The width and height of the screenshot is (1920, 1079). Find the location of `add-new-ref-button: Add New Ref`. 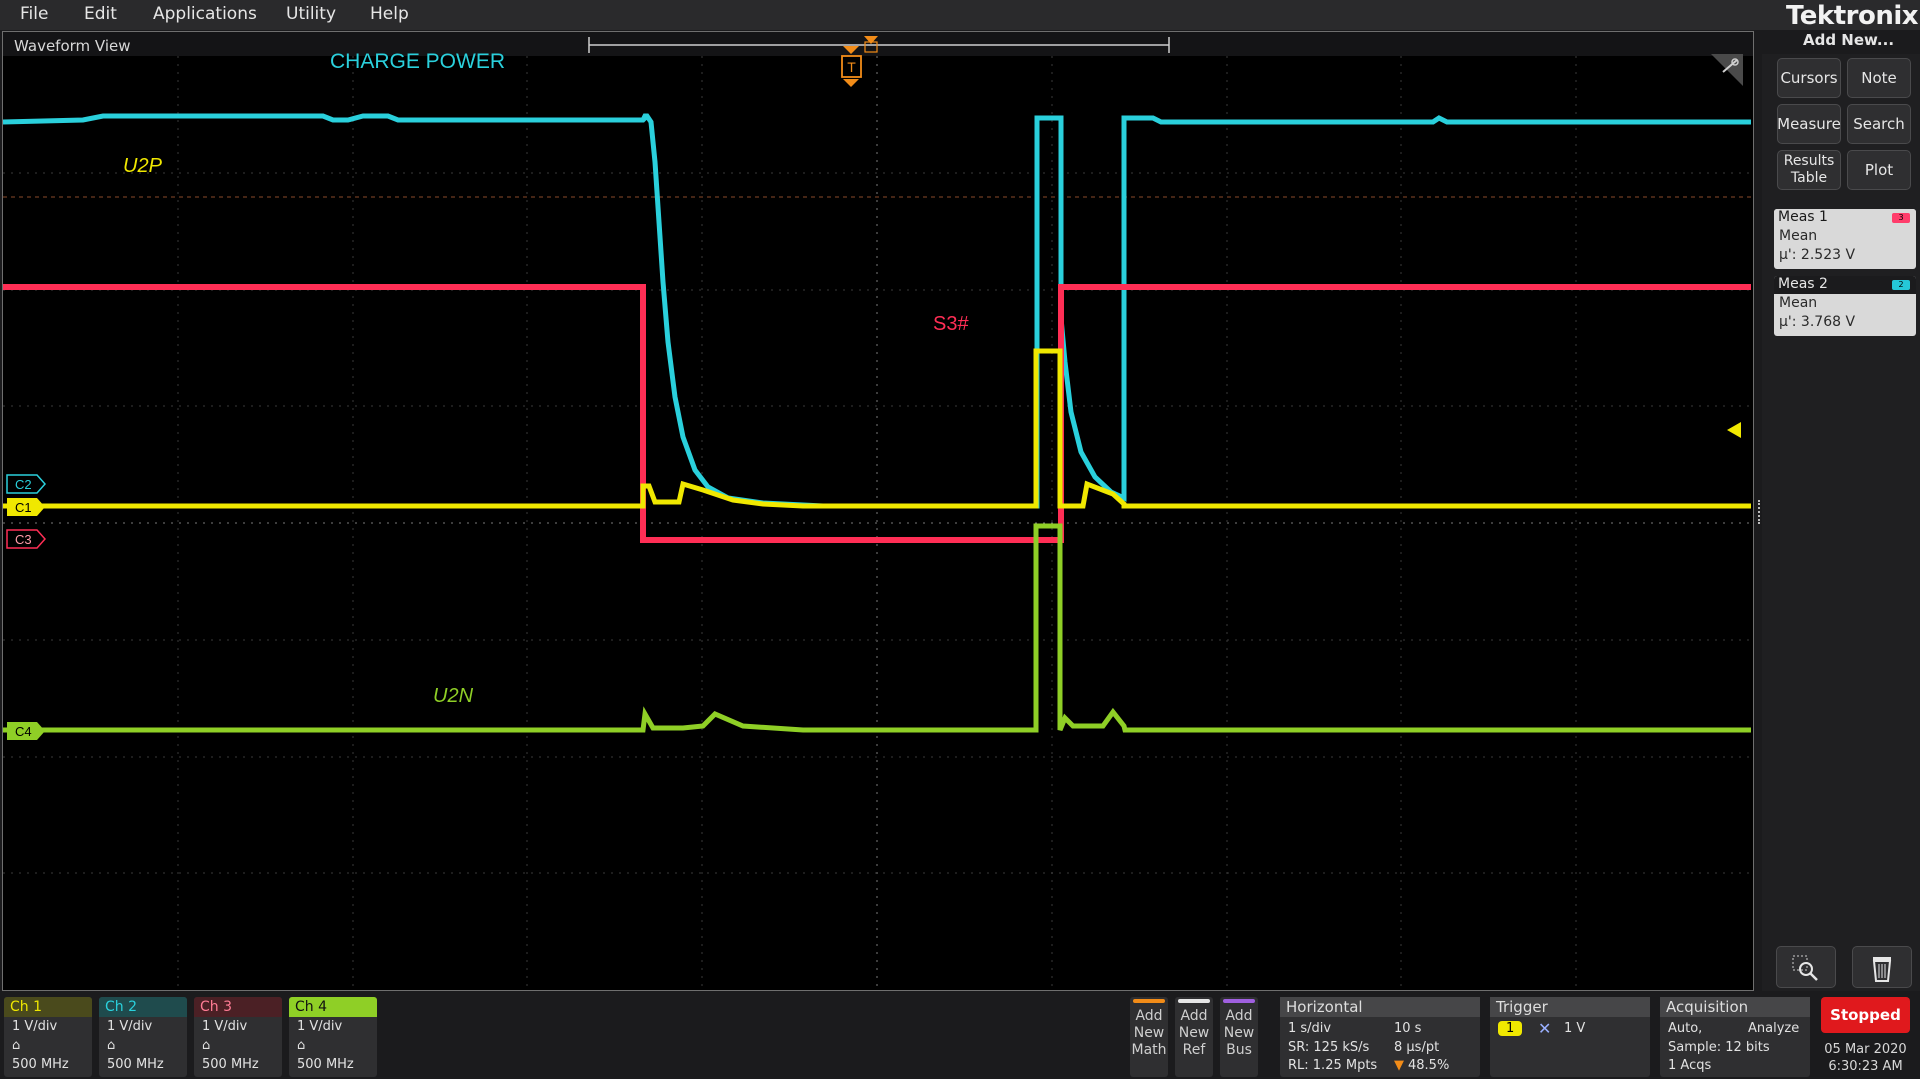

add-new-ref-button: Add New Ref is located at coordinates (1194, 1037).